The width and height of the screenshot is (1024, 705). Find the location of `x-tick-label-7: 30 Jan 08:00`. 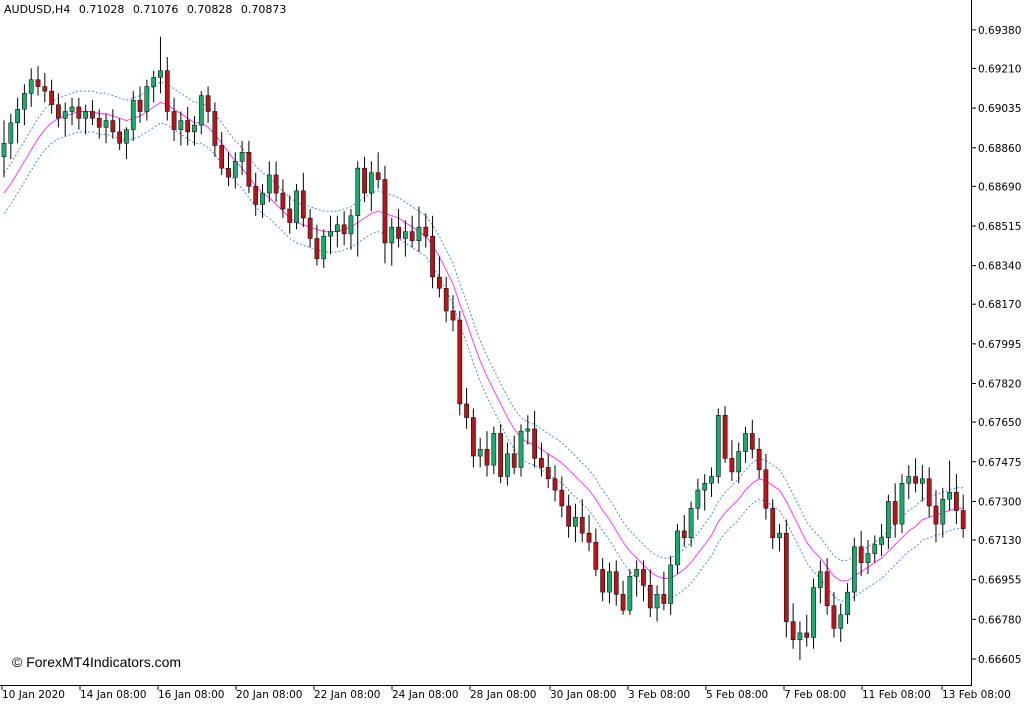

x-tick-label-7: 30 Jan 08:00 is located at coordinates (583, 695).